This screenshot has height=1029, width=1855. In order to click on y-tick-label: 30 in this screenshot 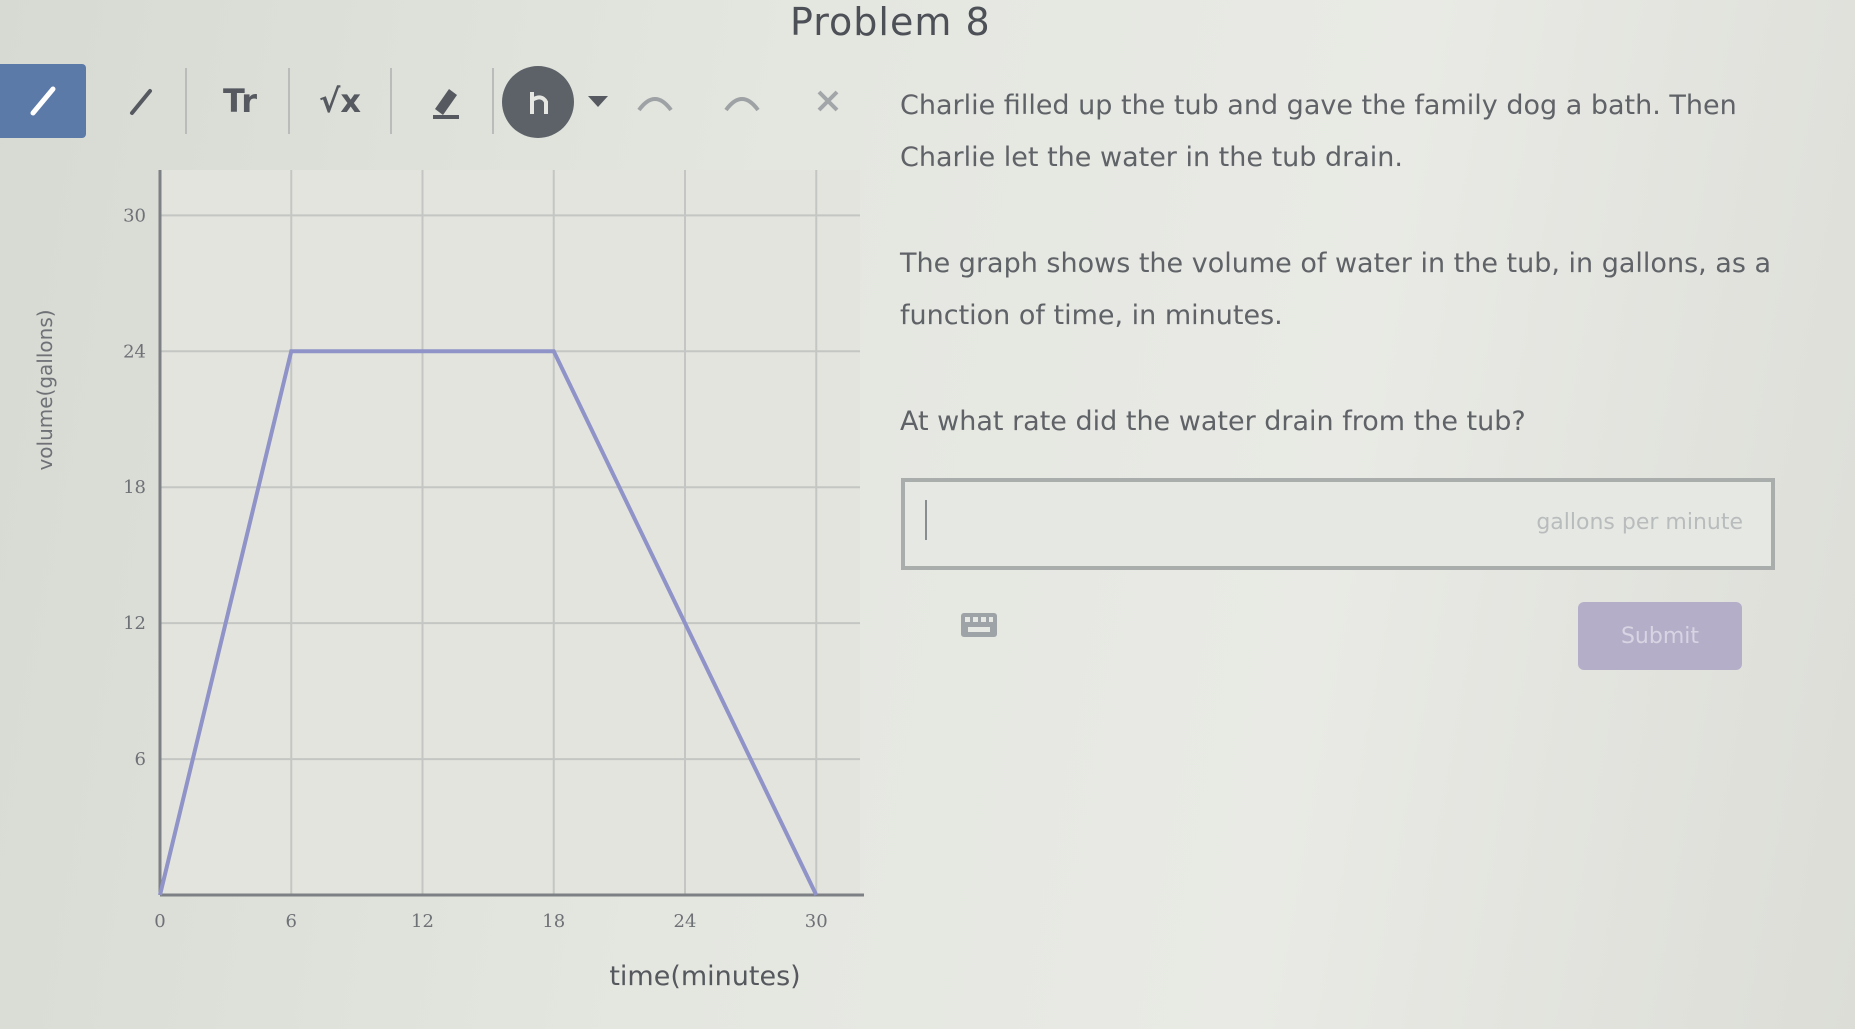, I will do `click(134, 215)`.